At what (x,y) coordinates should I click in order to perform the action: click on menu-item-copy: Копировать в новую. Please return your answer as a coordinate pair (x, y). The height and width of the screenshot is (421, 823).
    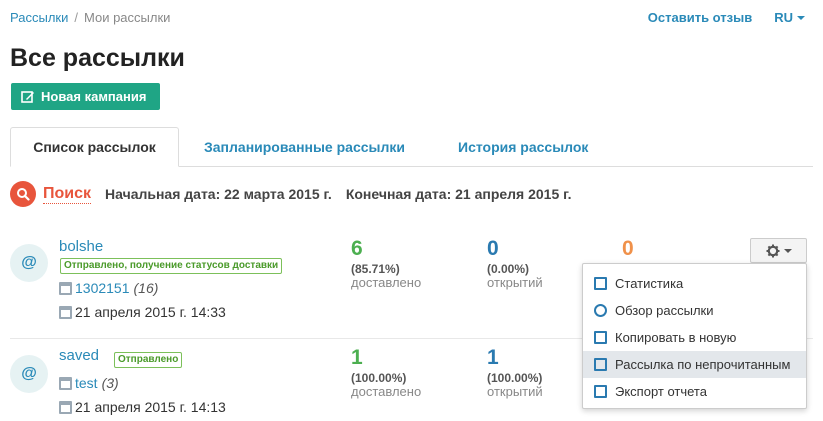
    Looking at the image, I should click on (694, 337).